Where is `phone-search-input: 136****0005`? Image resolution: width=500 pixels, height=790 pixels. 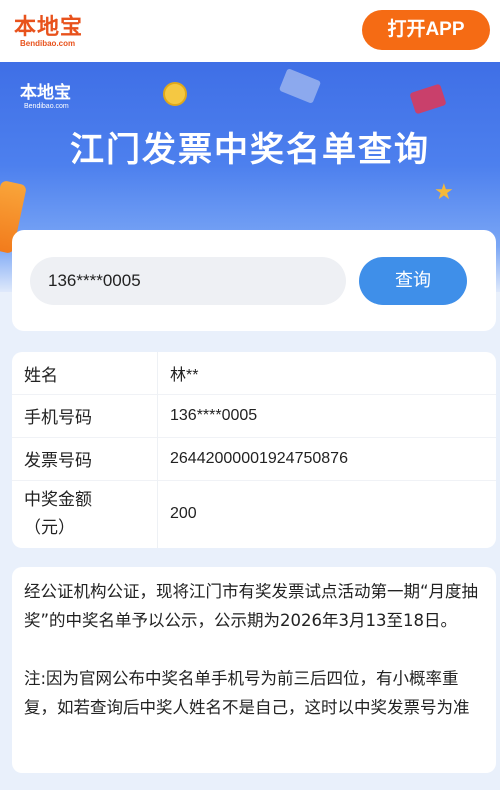
phone-search-input: 136****0005 is located at coordinates (188, 281).